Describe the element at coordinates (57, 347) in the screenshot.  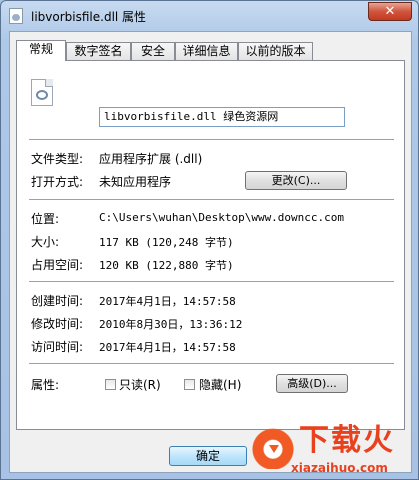
I see `accessed-label: 访问时间:` at that location.